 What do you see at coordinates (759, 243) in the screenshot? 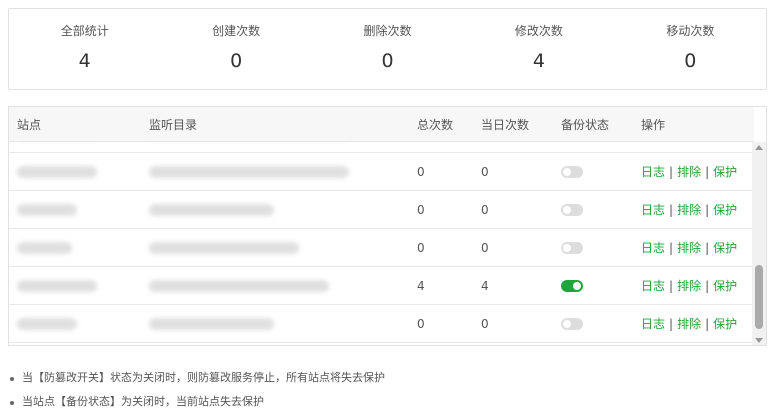
I see `vertical-scrollbar` at bounding box center [759, 243].